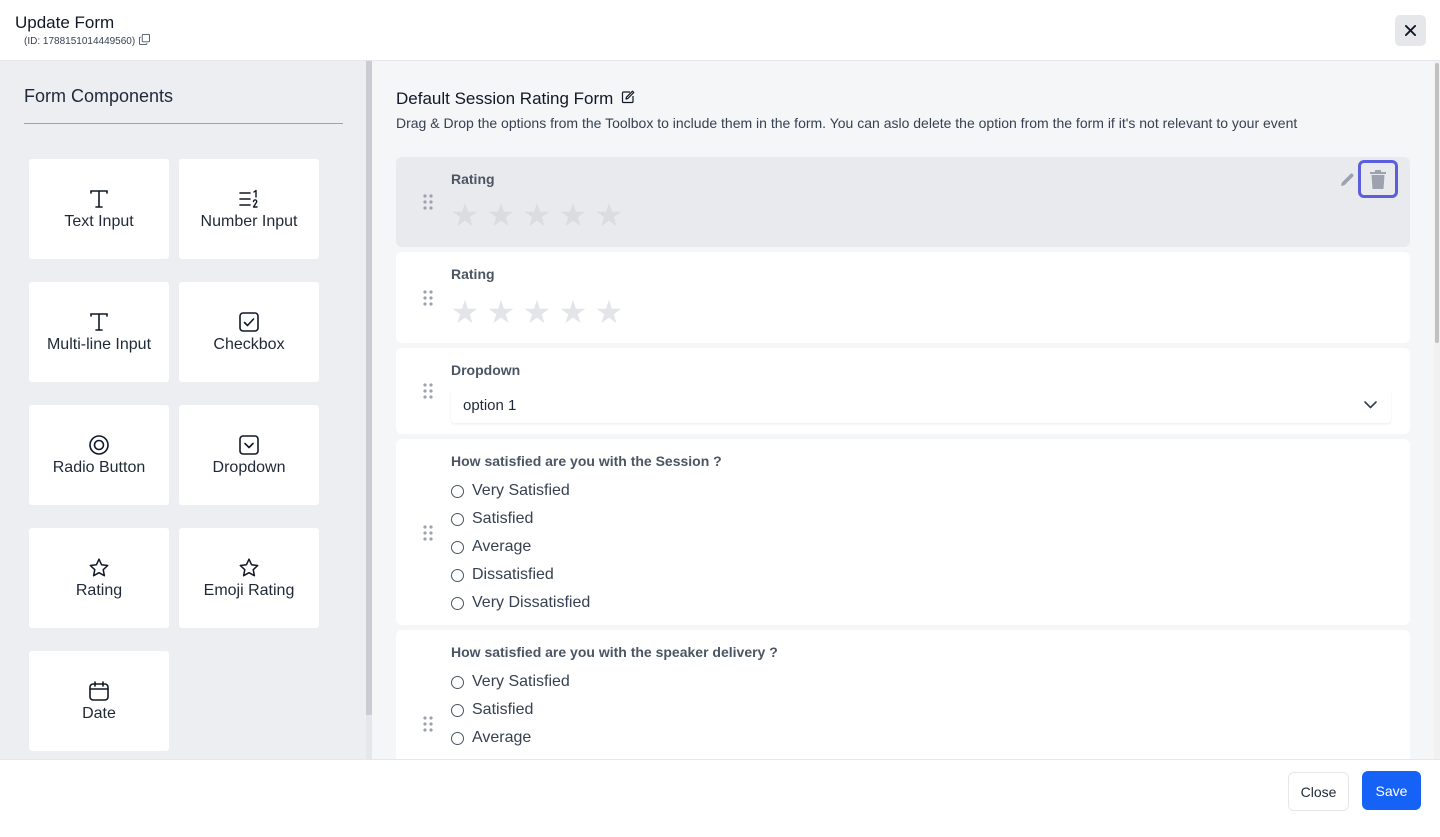 This screenshot has width=1440, height=837. What do you see at coordinates (720, 30) in the screenshot?
I see `modal-header: Update Form (ID: 1788151014449560)` at bounding box center [720, 30].